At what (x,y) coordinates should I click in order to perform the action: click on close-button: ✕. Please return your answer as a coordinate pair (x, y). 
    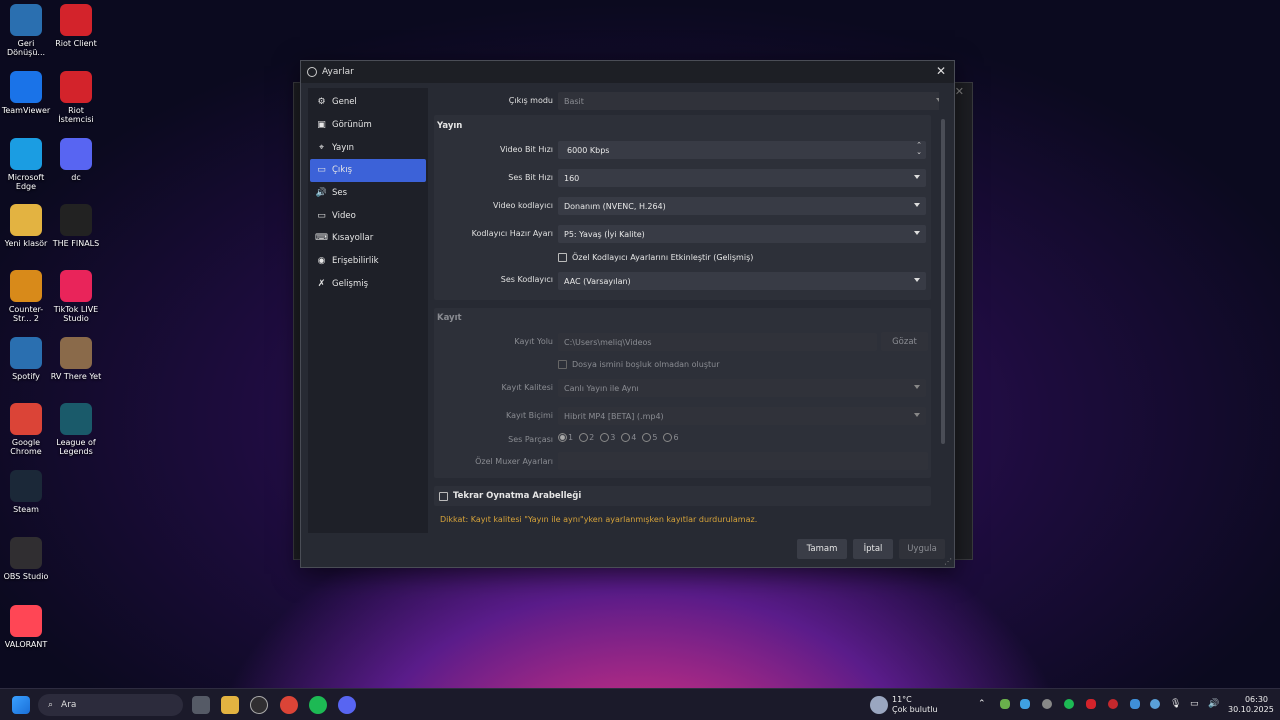
    Looking at the image, I should click on (941, 71).